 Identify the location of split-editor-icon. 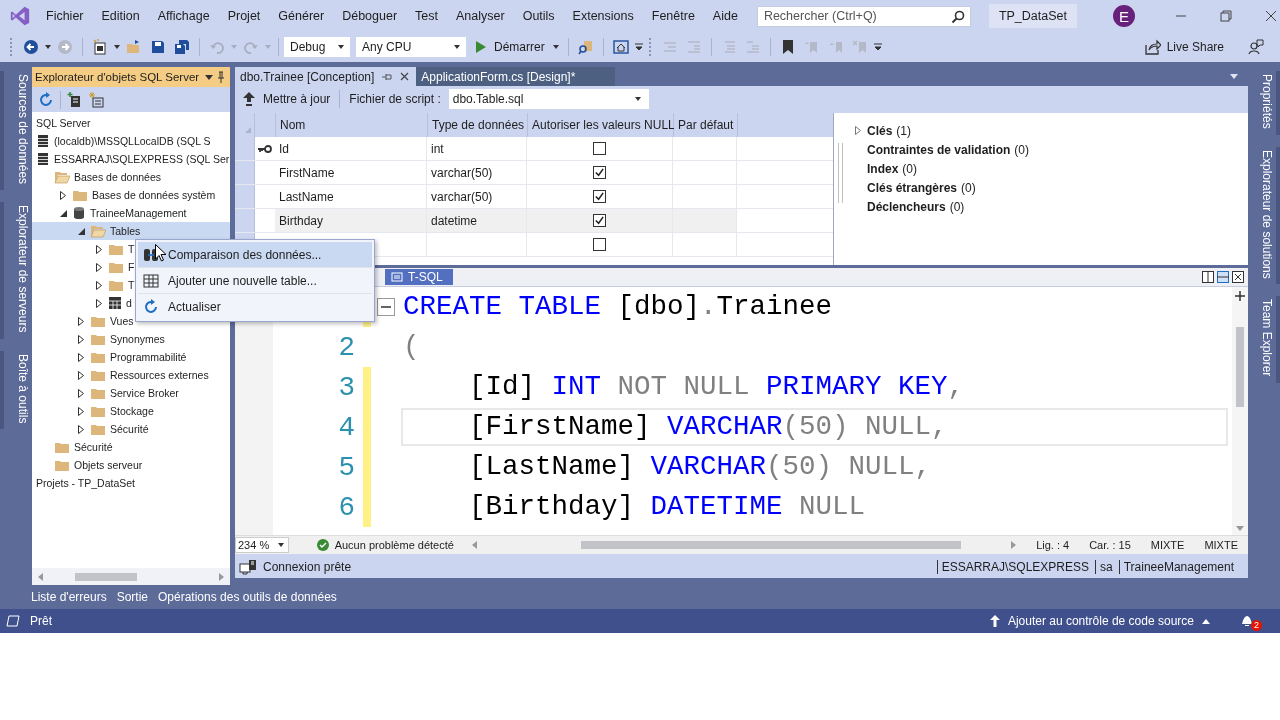
(1240, 296).